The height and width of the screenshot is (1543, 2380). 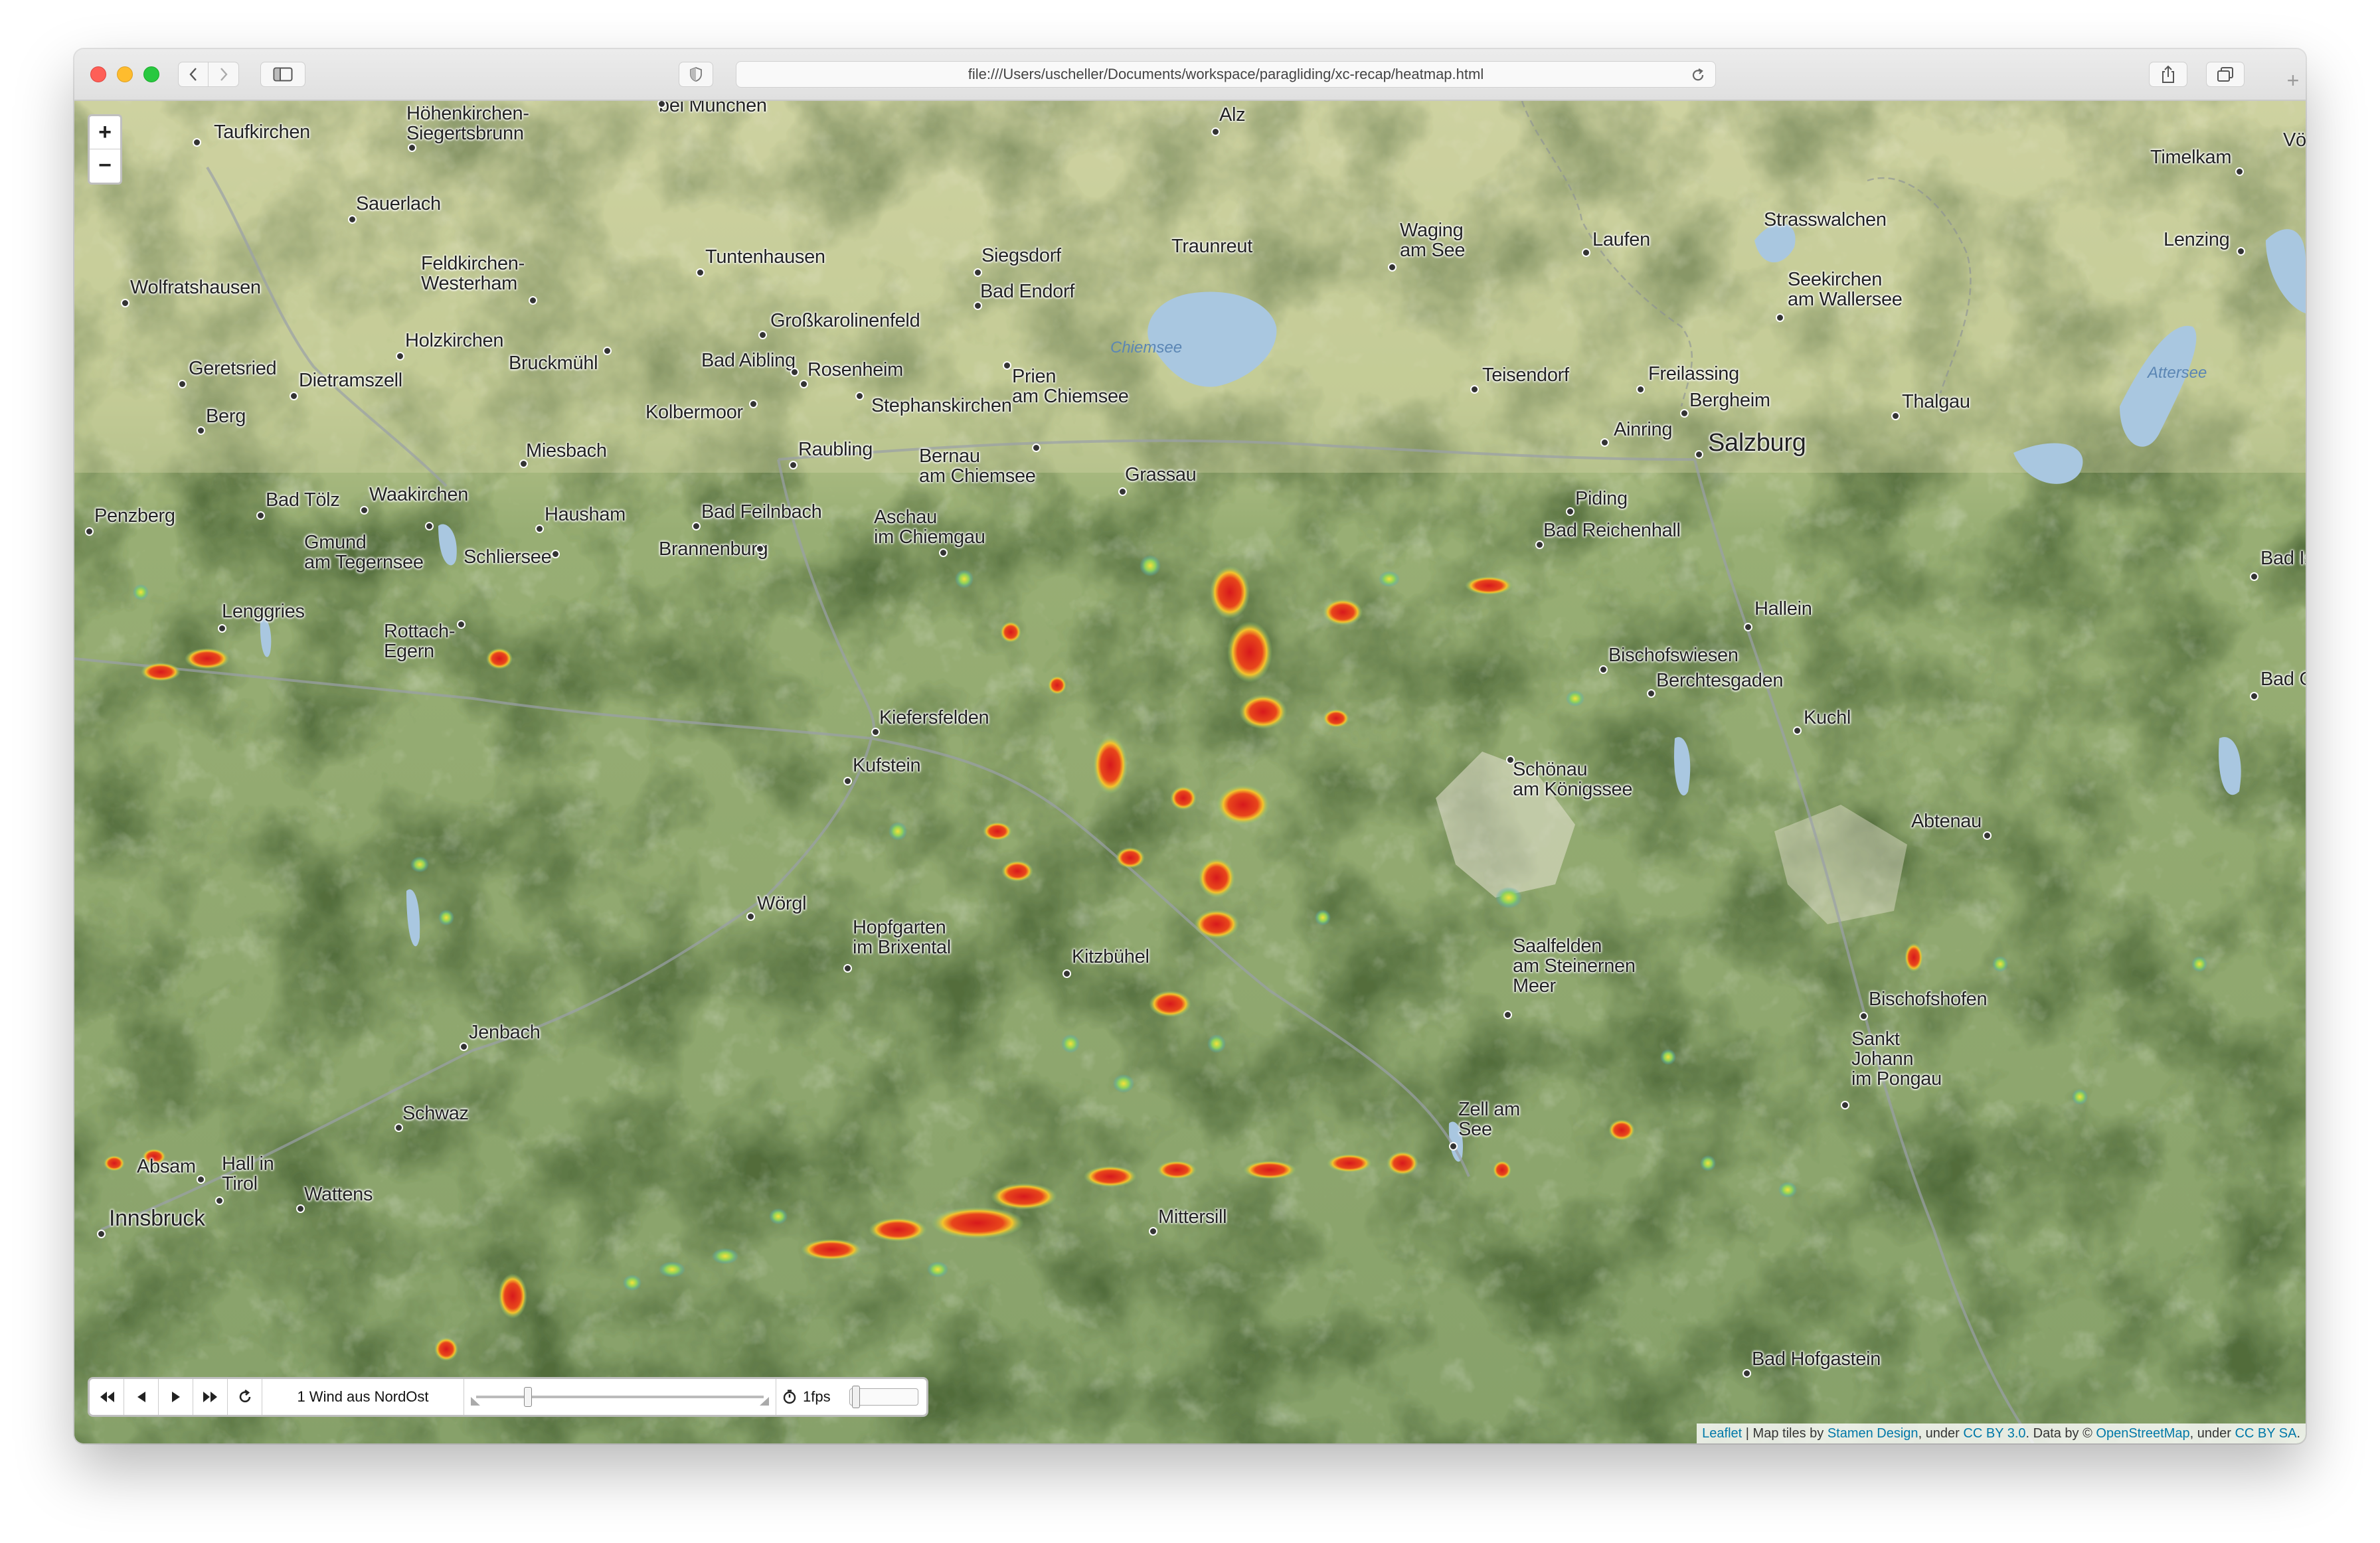 What do you see at coordinates (210, 1397) in the screenshot?
I see `fast-forward-button` at bounding box center [210, 1397].